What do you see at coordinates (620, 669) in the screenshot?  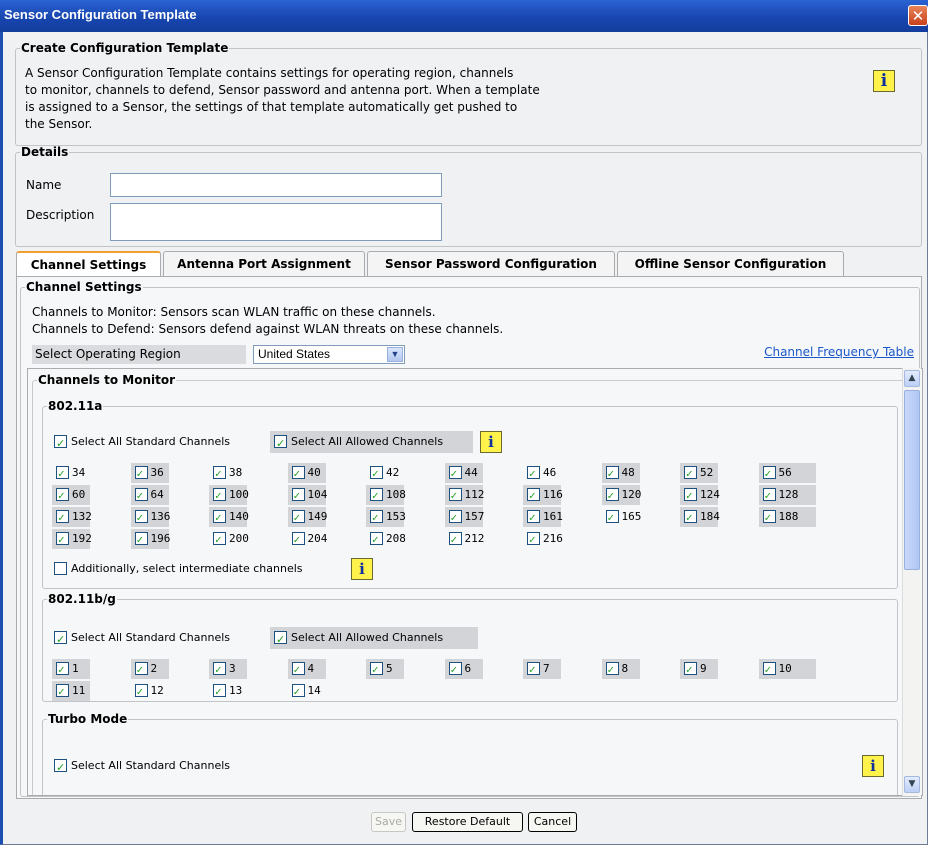 I see `channel-checkbox: 8` at bounding box center [620, 669].